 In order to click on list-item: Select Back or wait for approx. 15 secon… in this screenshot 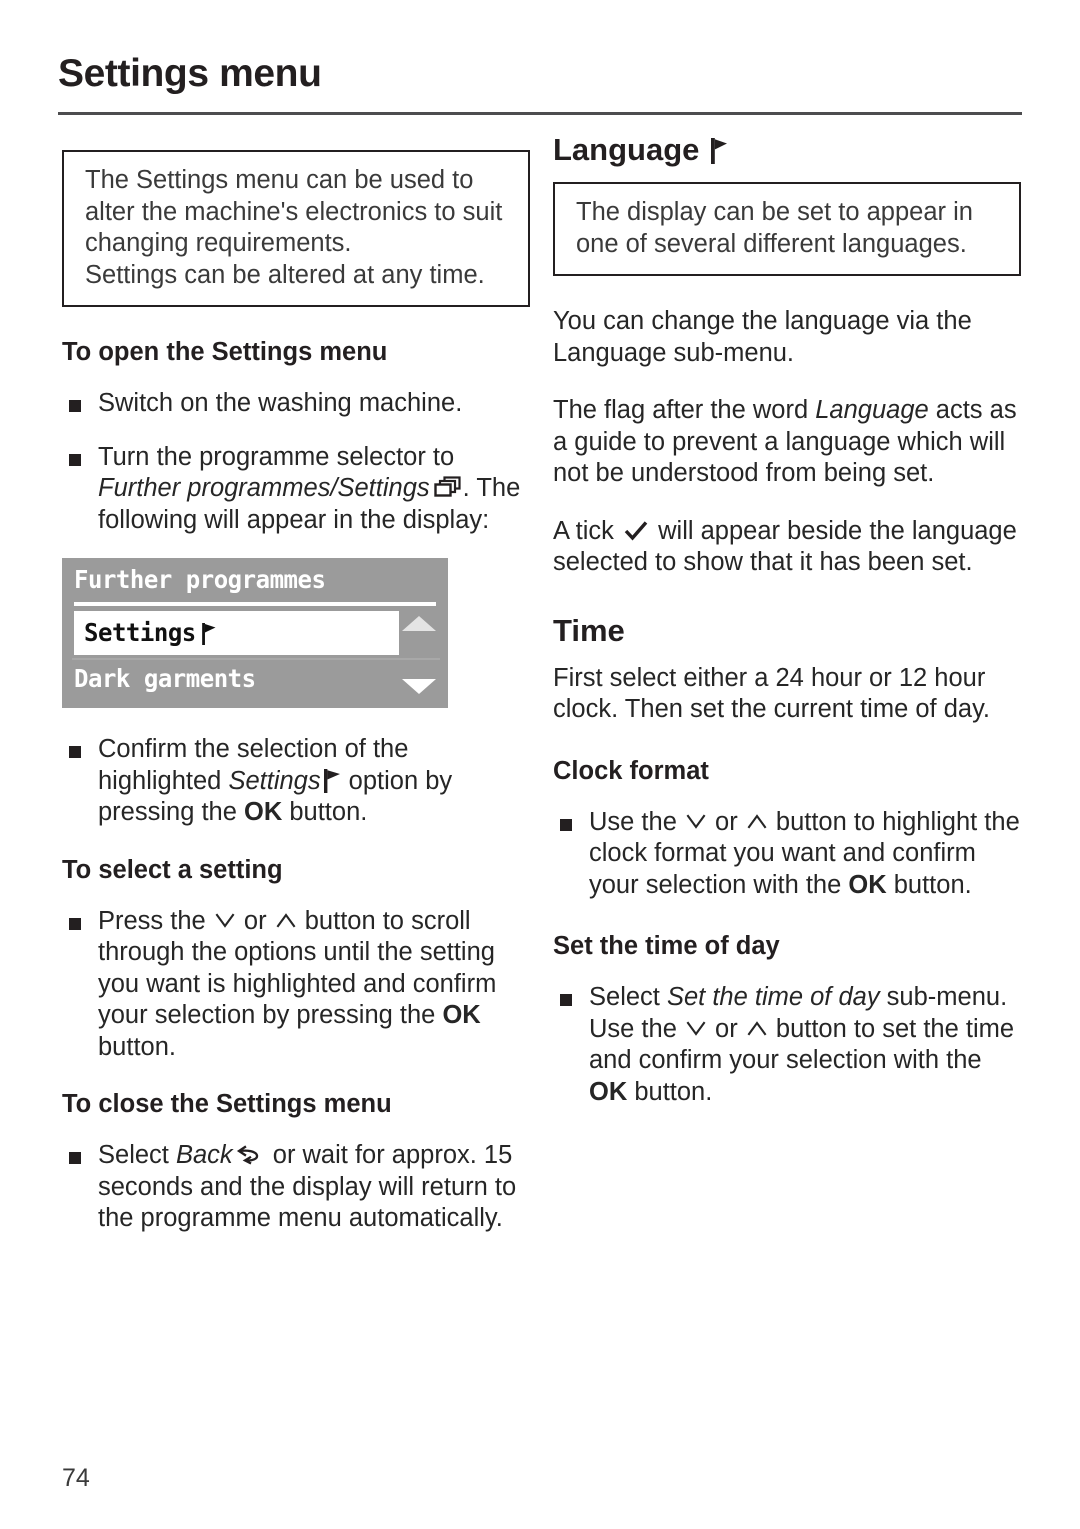, I will do `click(296, 1187)`.